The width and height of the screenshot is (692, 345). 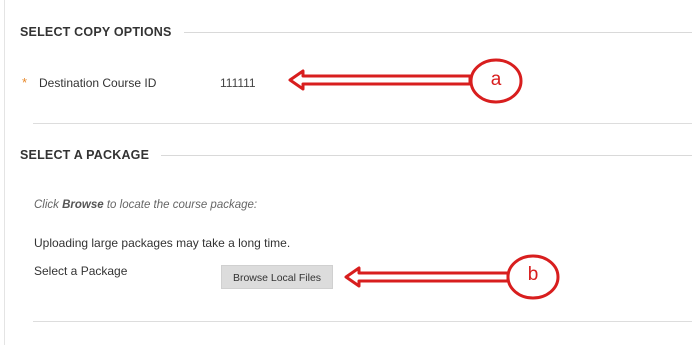 I want to click on callout-label-a: a, so click(x=496, y=79).